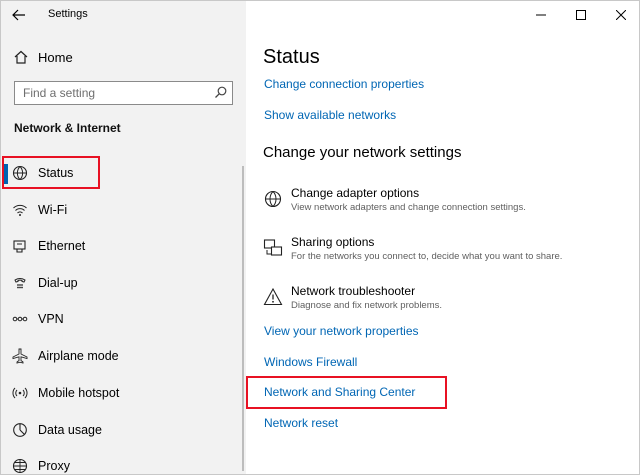 The height and width of the screenshot is (475, 640). Describe the element at coordinates (19, 246) in the screenshot. I see `ethernet-icon` at that location.